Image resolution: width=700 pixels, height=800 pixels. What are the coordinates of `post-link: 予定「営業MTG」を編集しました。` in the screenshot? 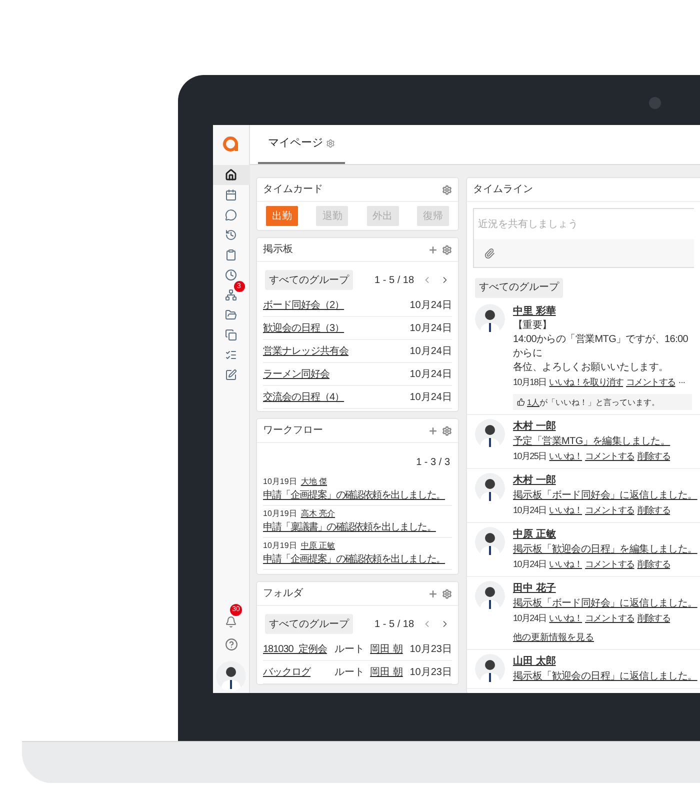 It's located at (602, 441).